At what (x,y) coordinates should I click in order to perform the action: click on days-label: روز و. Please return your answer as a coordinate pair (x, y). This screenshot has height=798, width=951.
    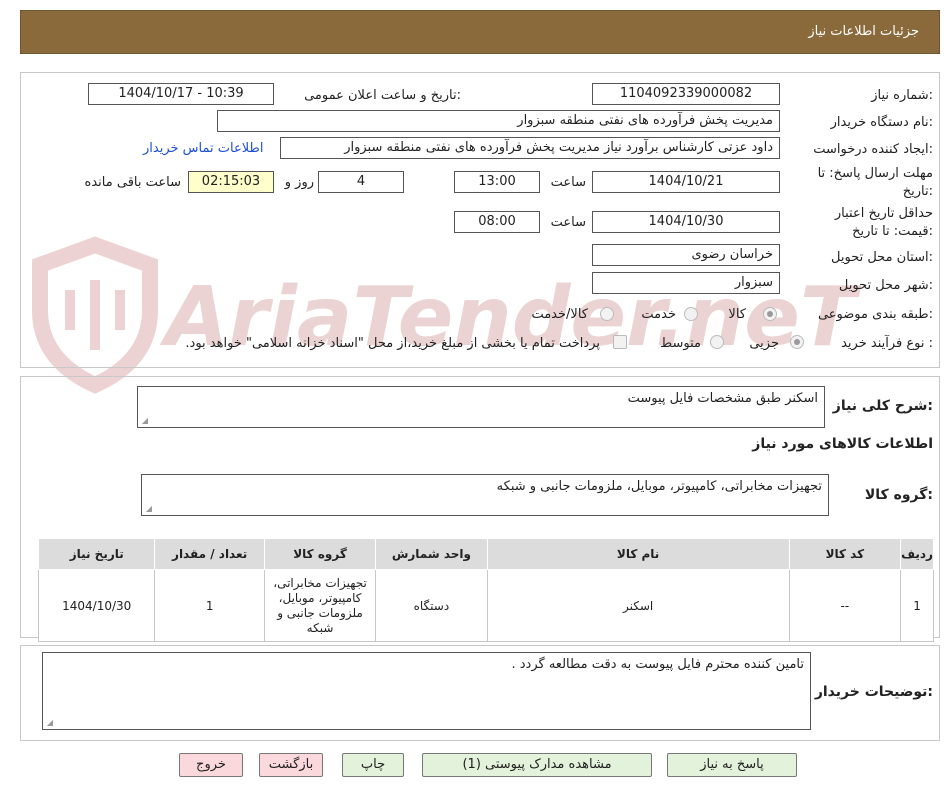
    Looking at the image, I should click on (299, 182).